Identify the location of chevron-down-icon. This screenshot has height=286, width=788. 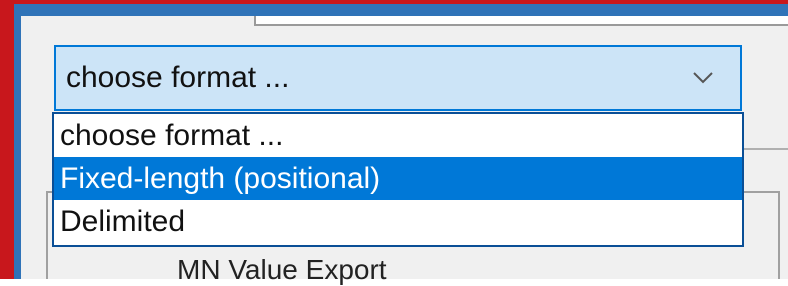
(703, 78).